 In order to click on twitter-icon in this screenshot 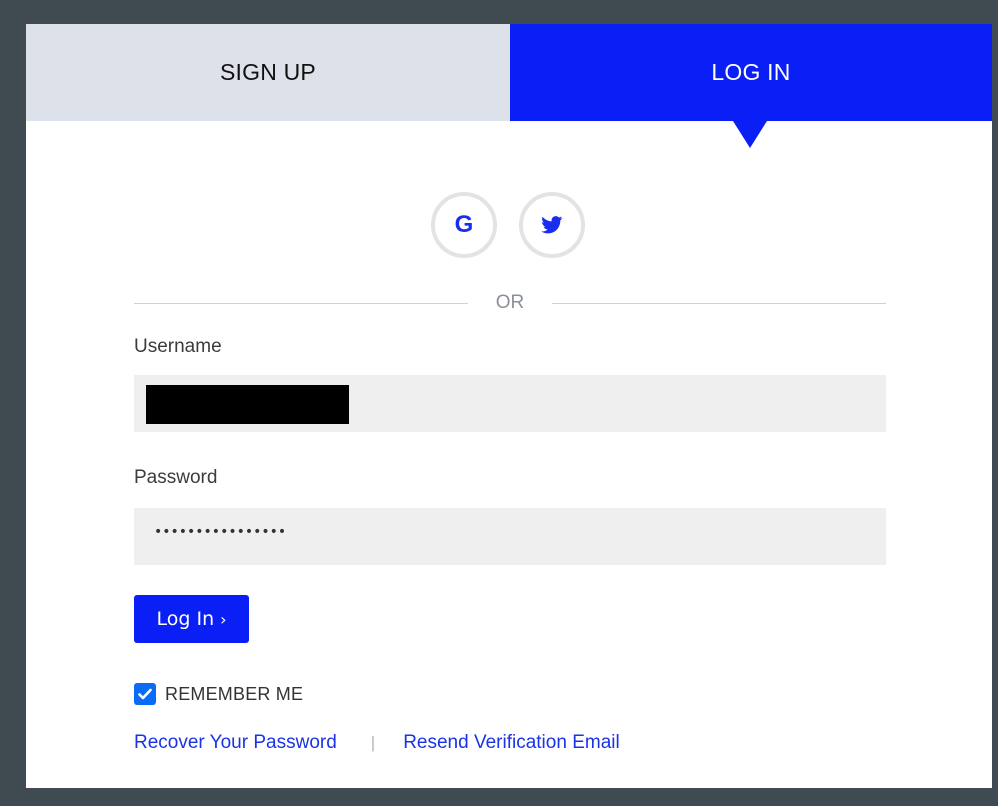, I will do `click(552, 225)`.